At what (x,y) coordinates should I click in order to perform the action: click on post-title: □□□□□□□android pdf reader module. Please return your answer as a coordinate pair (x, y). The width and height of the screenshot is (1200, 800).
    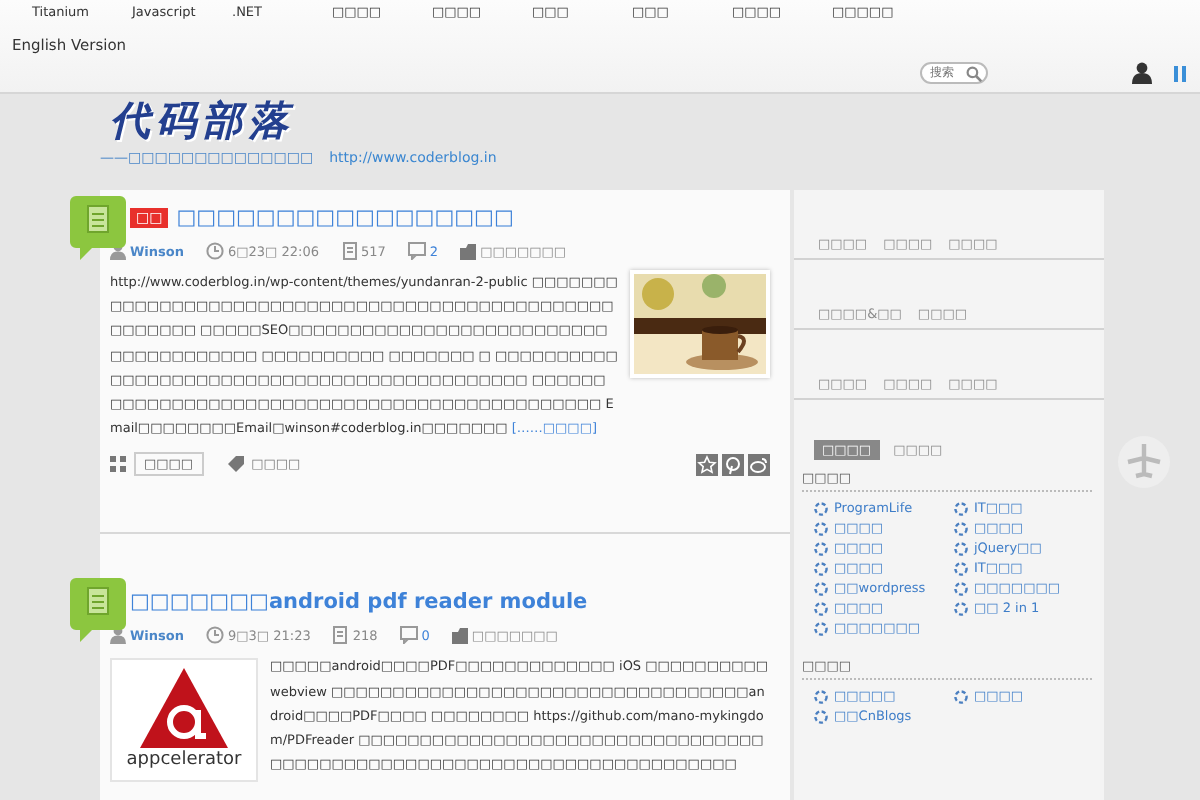
    Looking at the image, I should click on (359, 602).